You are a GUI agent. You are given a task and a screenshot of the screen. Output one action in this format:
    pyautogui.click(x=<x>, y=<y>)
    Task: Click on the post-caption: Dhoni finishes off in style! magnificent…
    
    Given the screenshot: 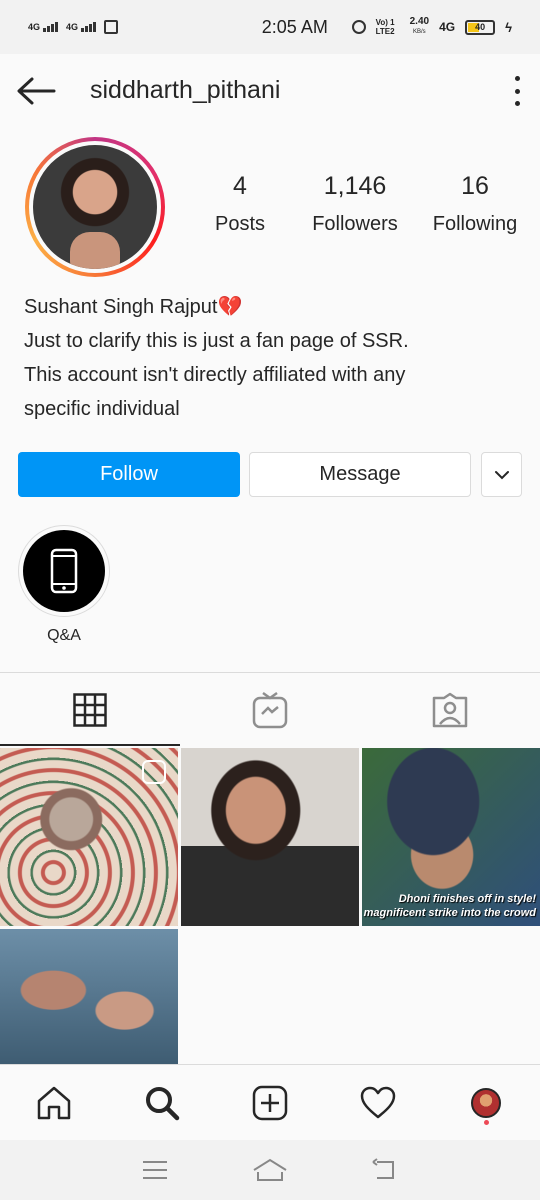 What is the action you would take?
    pyautogui.click(x=449, y=906)
    